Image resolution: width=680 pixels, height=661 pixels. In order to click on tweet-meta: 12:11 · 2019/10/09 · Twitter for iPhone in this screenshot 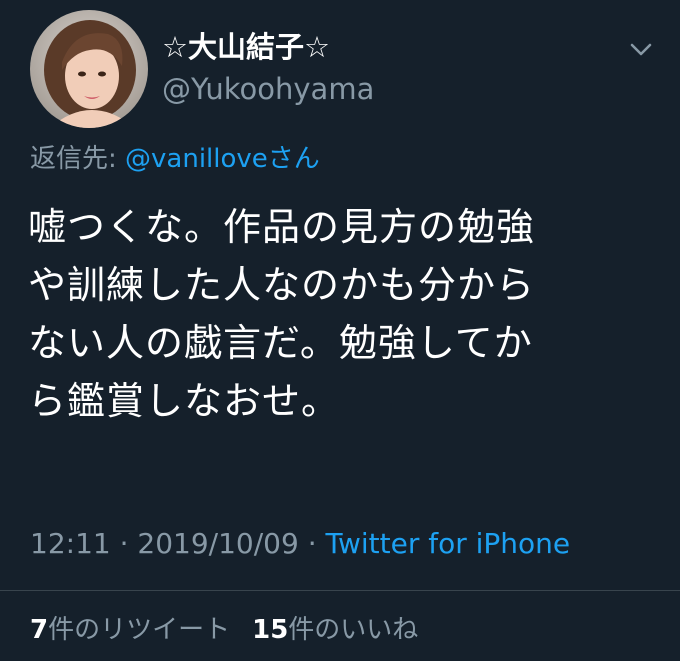, I will do `click(300, 544)`.